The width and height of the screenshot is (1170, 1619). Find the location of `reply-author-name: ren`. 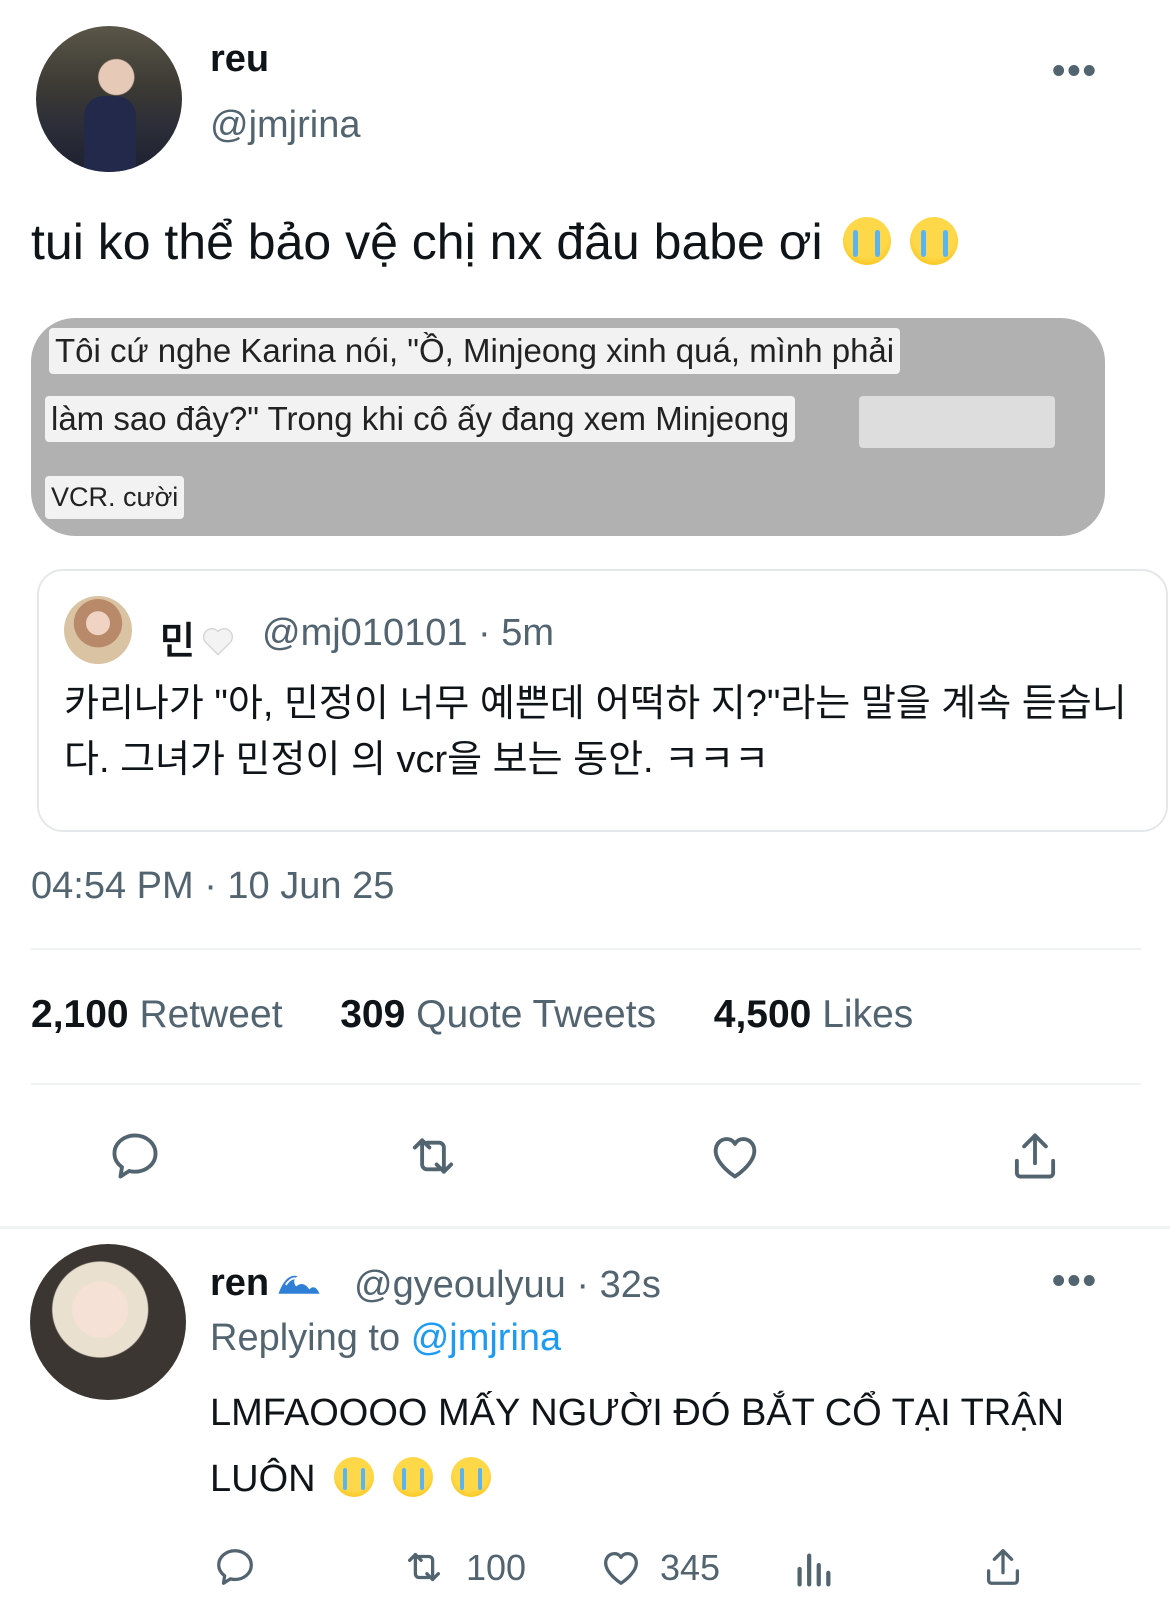

reply-author-name: ren is located at coordinates (265, 1283).